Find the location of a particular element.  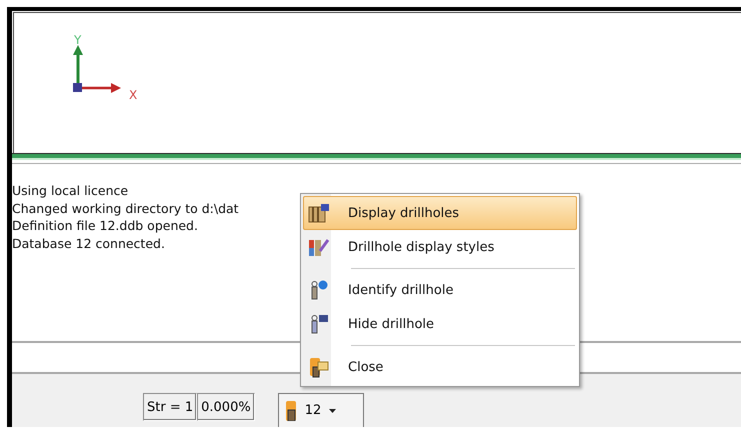

menu-item: Drillhole display styles is located at coordinates (440, 247).